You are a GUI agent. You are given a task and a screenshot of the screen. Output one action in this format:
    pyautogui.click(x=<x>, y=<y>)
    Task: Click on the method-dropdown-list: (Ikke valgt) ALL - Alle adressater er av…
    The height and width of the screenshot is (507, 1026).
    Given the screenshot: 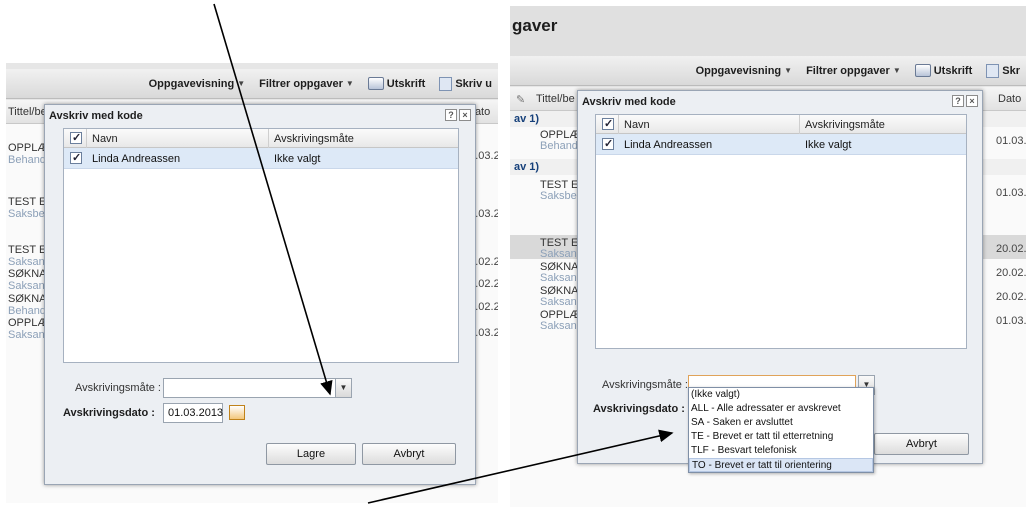 What is the action you would take?
    pyautogui.click(x=781, y=430)
    